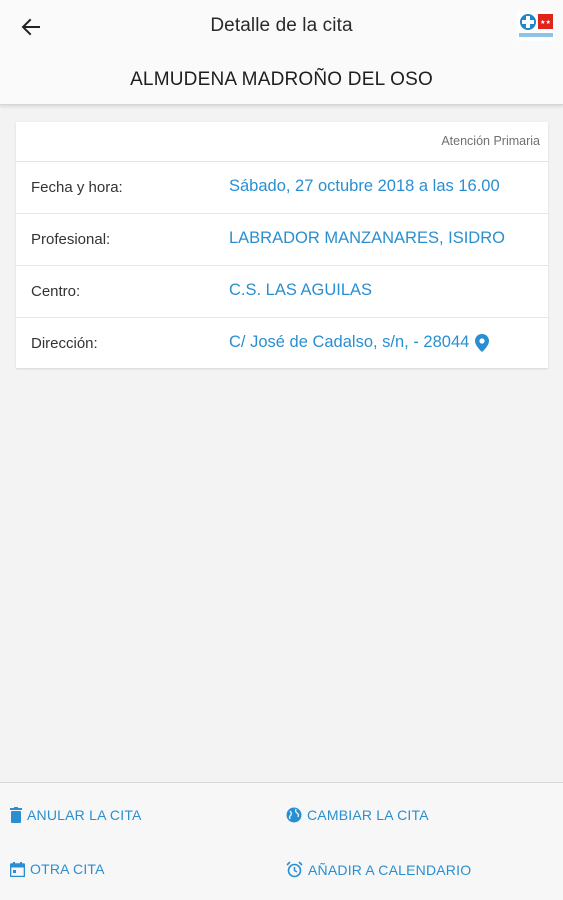 The image size is (563, 900). I want to click on trash-icon, so click(16, 815).